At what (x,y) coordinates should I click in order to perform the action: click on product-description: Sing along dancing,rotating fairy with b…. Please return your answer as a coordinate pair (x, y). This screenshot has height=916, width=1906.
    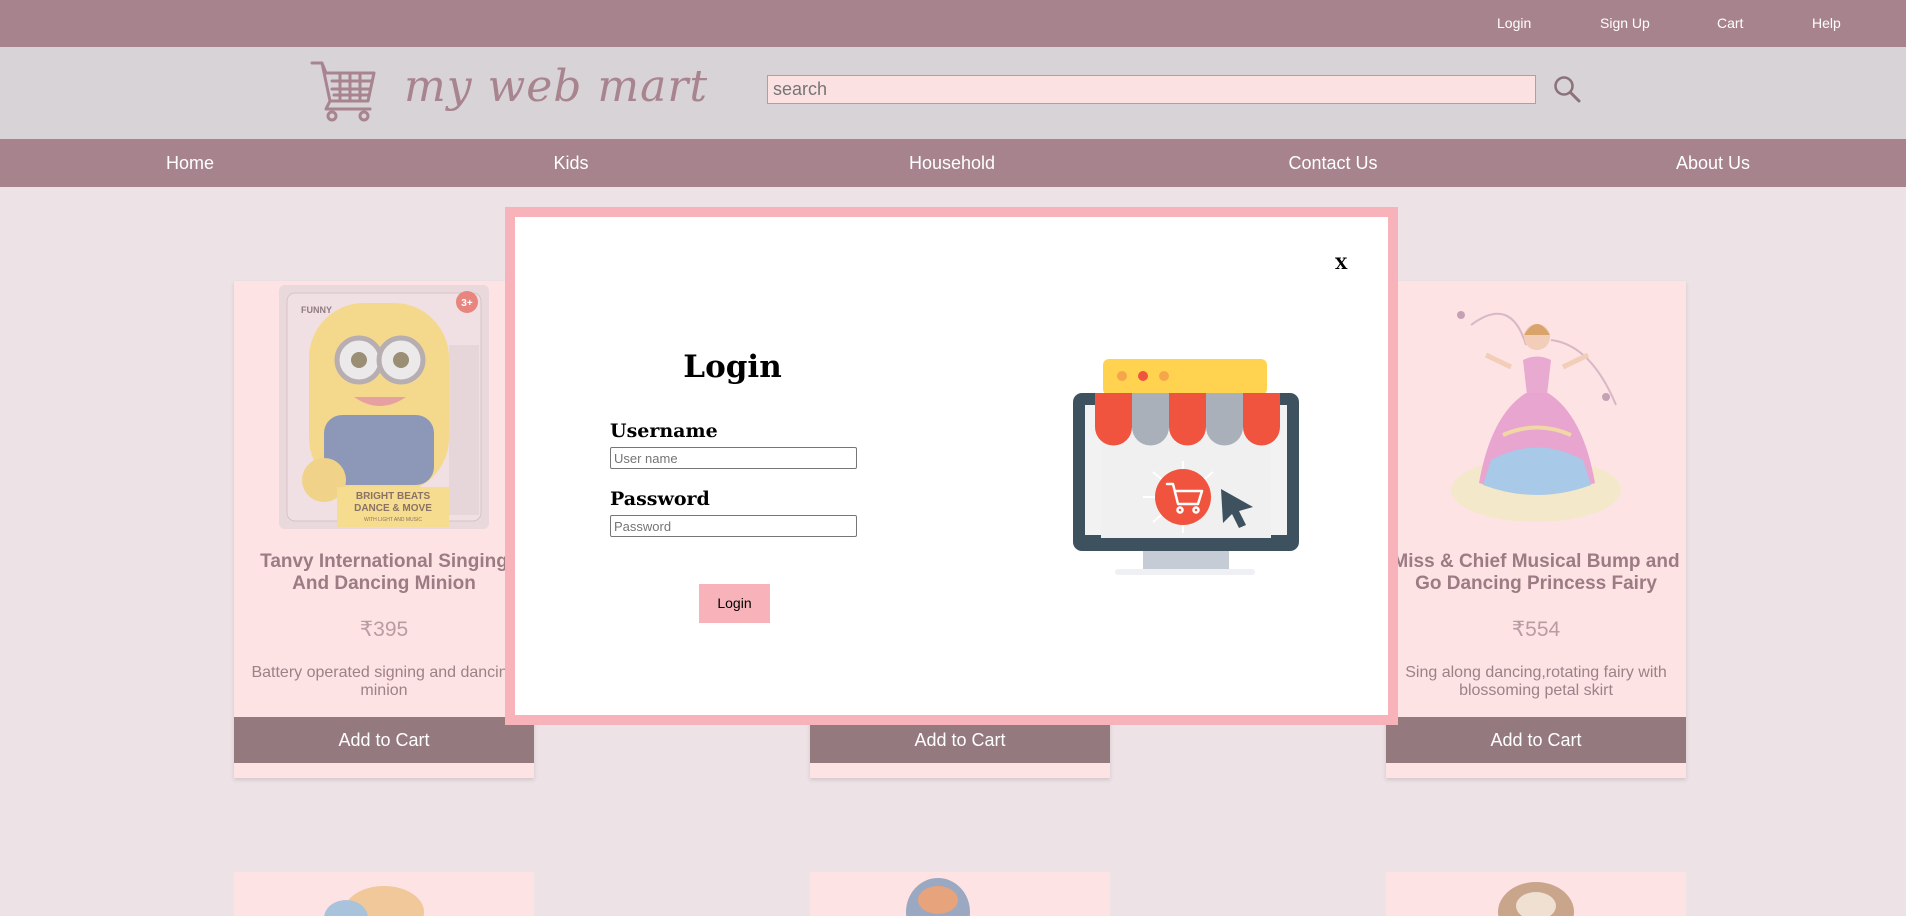
    Looking at the image, I should click on (1536, 681).